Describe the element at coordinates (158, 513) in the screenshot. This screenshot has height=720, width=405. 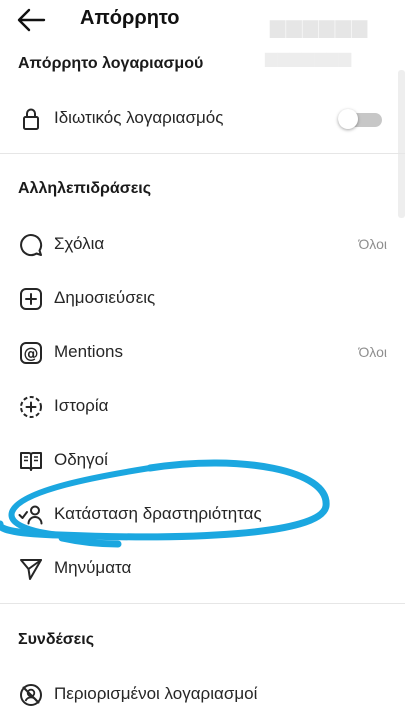
I see `interaction-label: Κατάσταση δραστηριότητας` at that location.